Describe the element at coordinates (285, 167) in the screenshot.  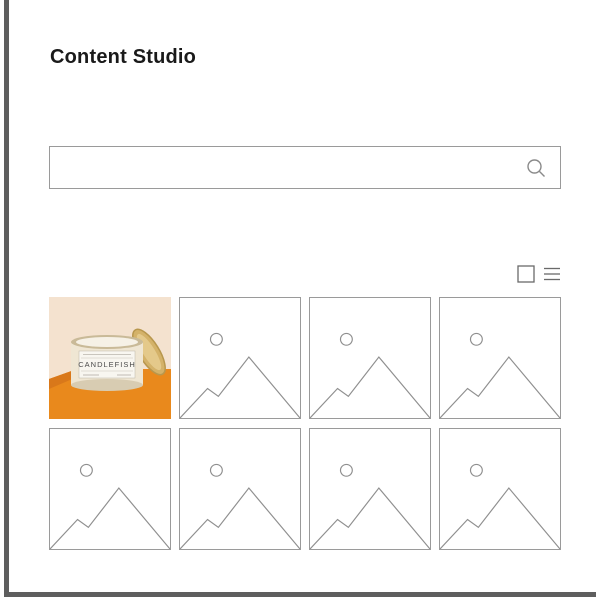
I see `search-input` at that location.